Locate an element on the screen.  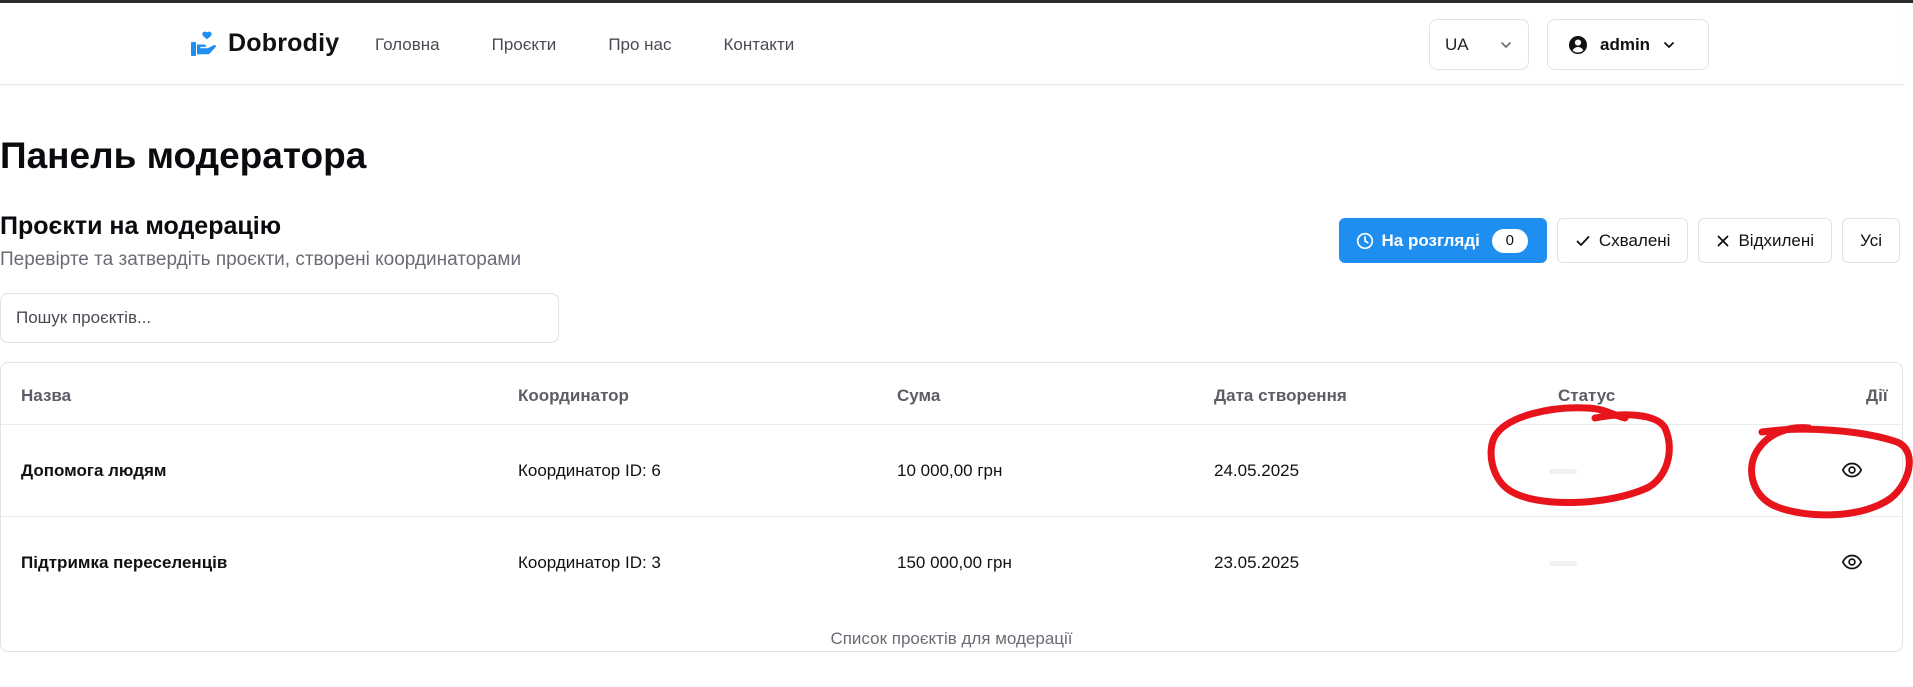
filter-approved-button: Схвалені is located at coordinates (1622, 240).